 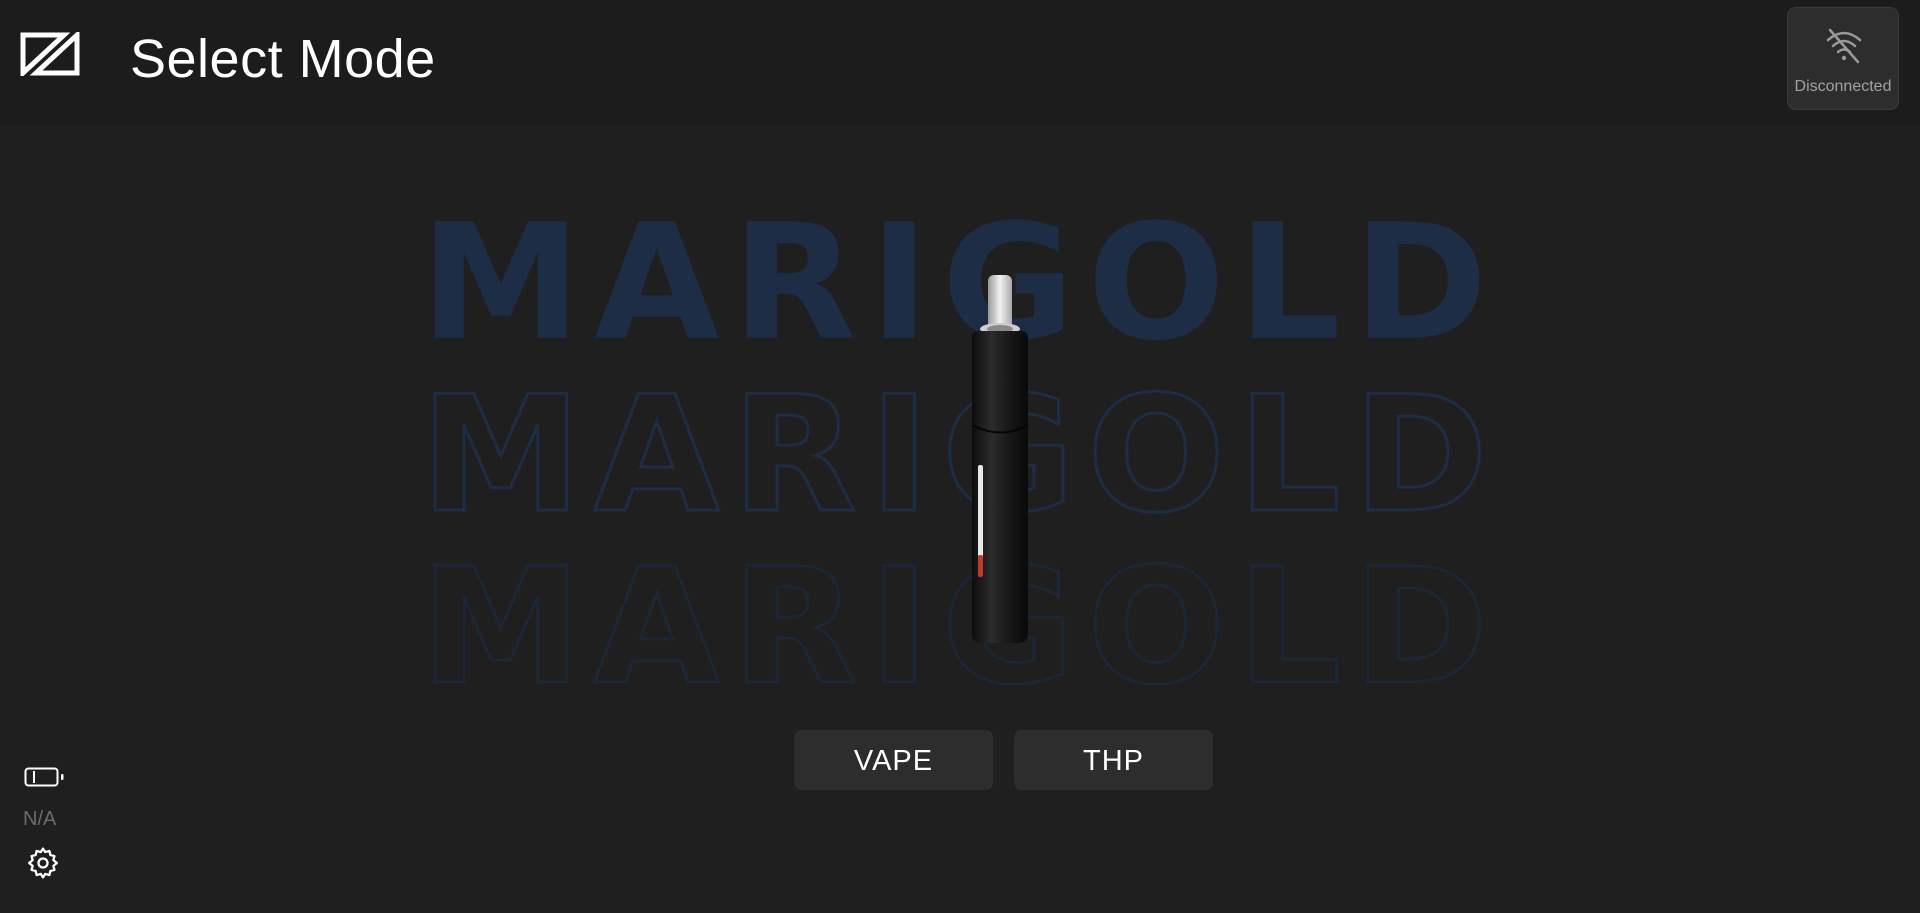 I want to click on battery-level-label: N/A, so click(x=40, y=819).